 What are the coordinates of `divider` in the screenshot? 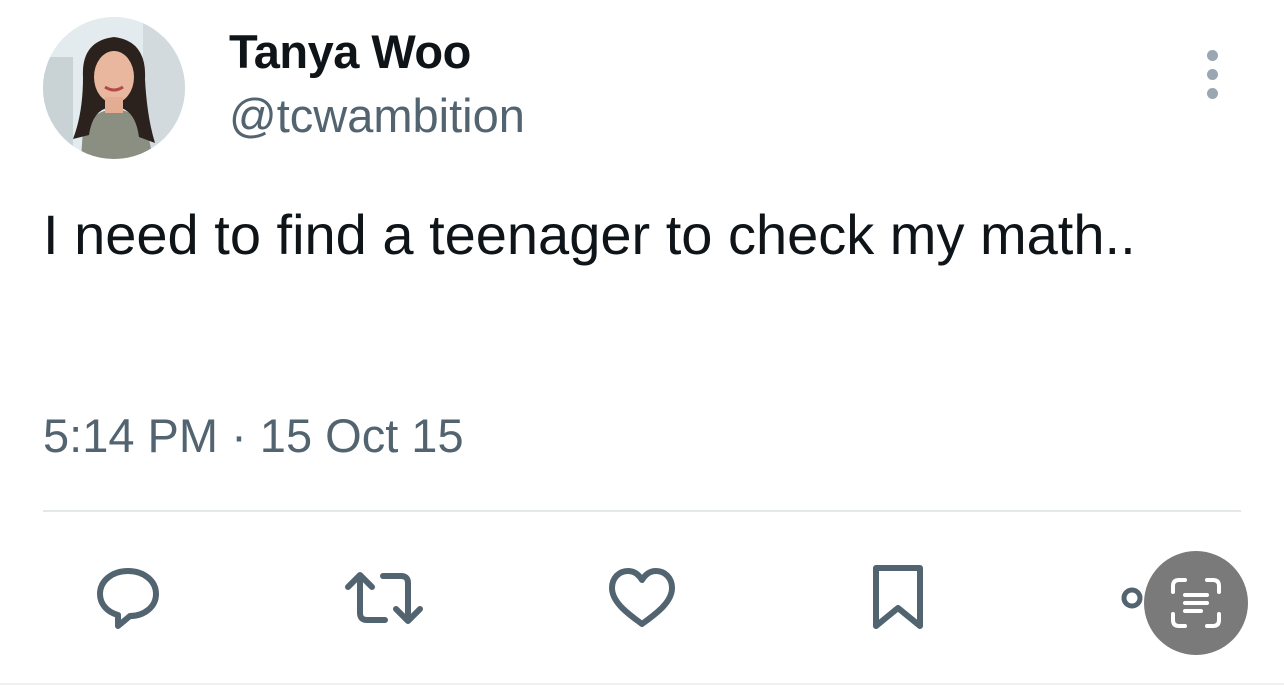 It's located at (642, 511).